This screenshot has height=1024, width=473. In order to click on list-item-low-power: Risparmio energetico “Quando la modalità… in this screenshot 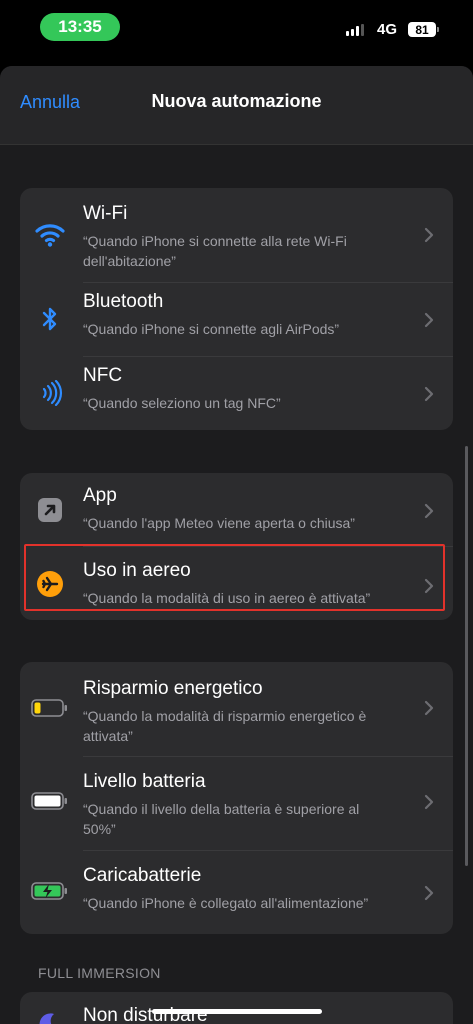, I will do `click(236, 709)`.